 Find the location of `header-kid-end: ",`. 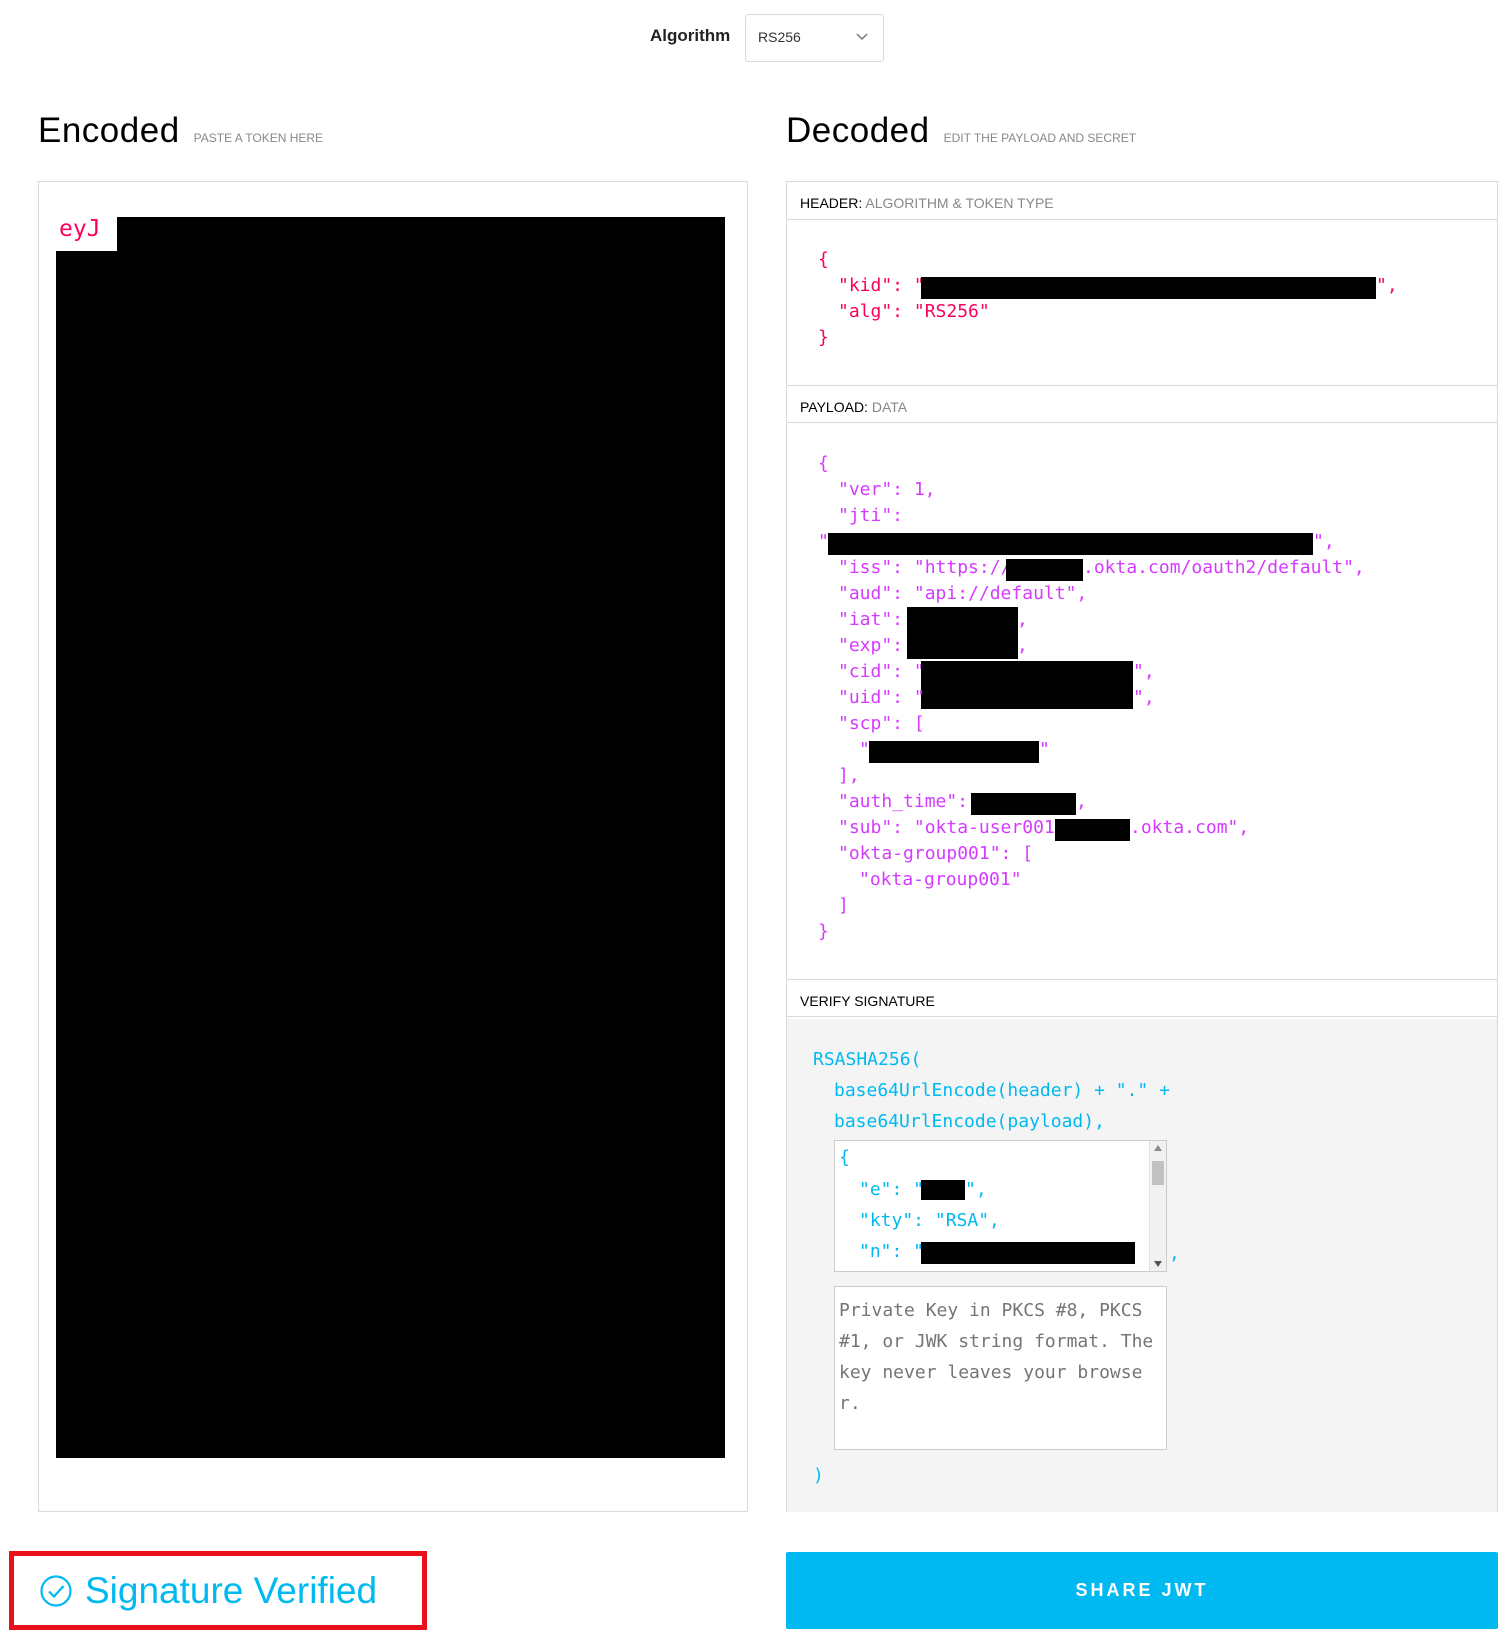

header-kid-end: ", is located at coordinates (1387, 285).